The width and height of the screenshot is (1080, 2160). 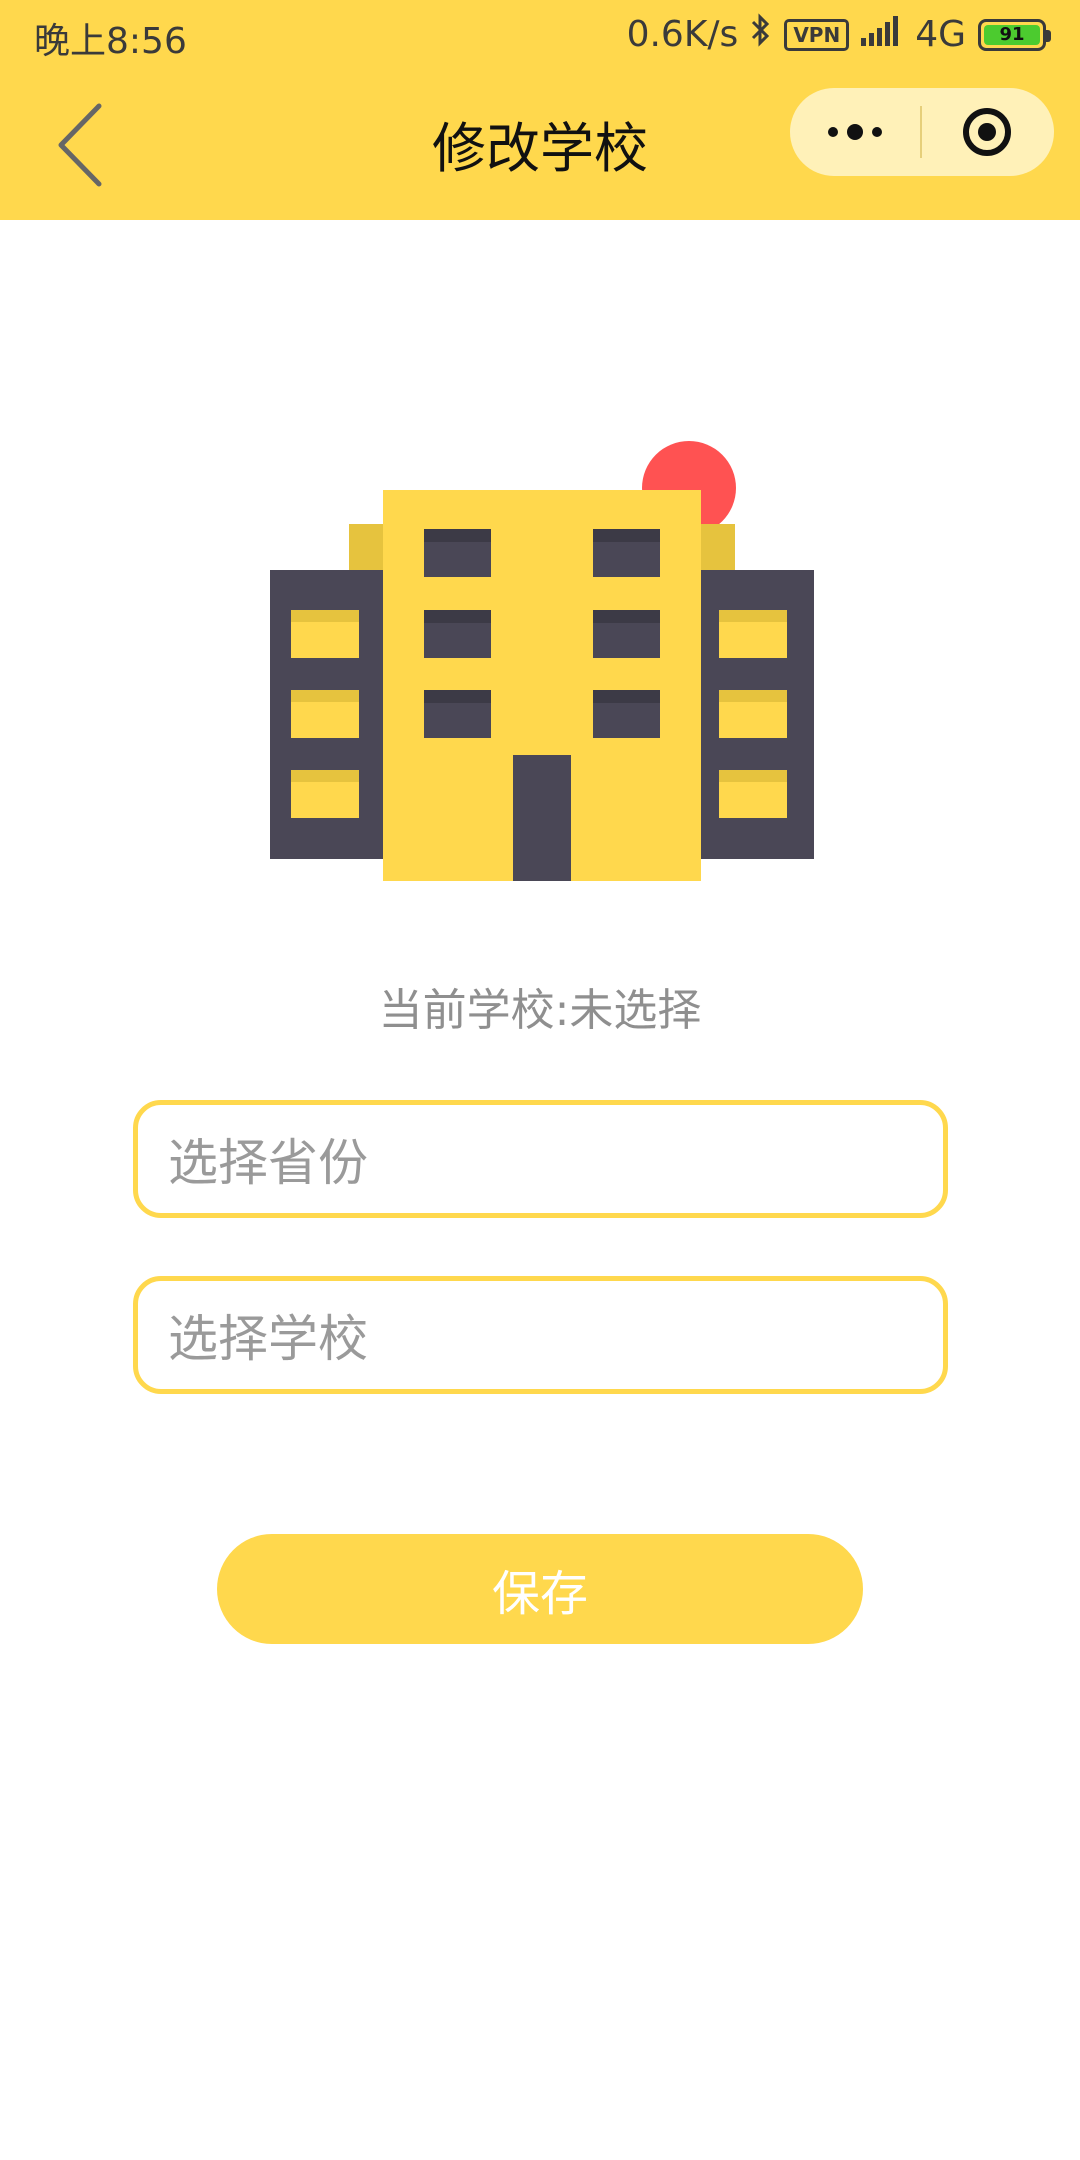 I want to click on status-indicators: 0.6K/s VPN 4G 91, so click(x=838, y=34).